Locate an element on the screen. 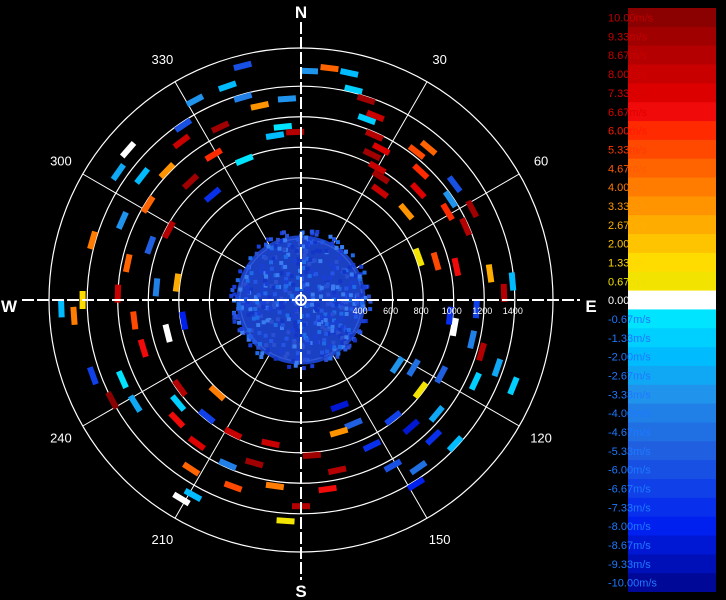 The height and width of the screenshot is (600, 726). range-labels: 400 600 800 1000 1200 1400 is located at coordinates (438, 311).